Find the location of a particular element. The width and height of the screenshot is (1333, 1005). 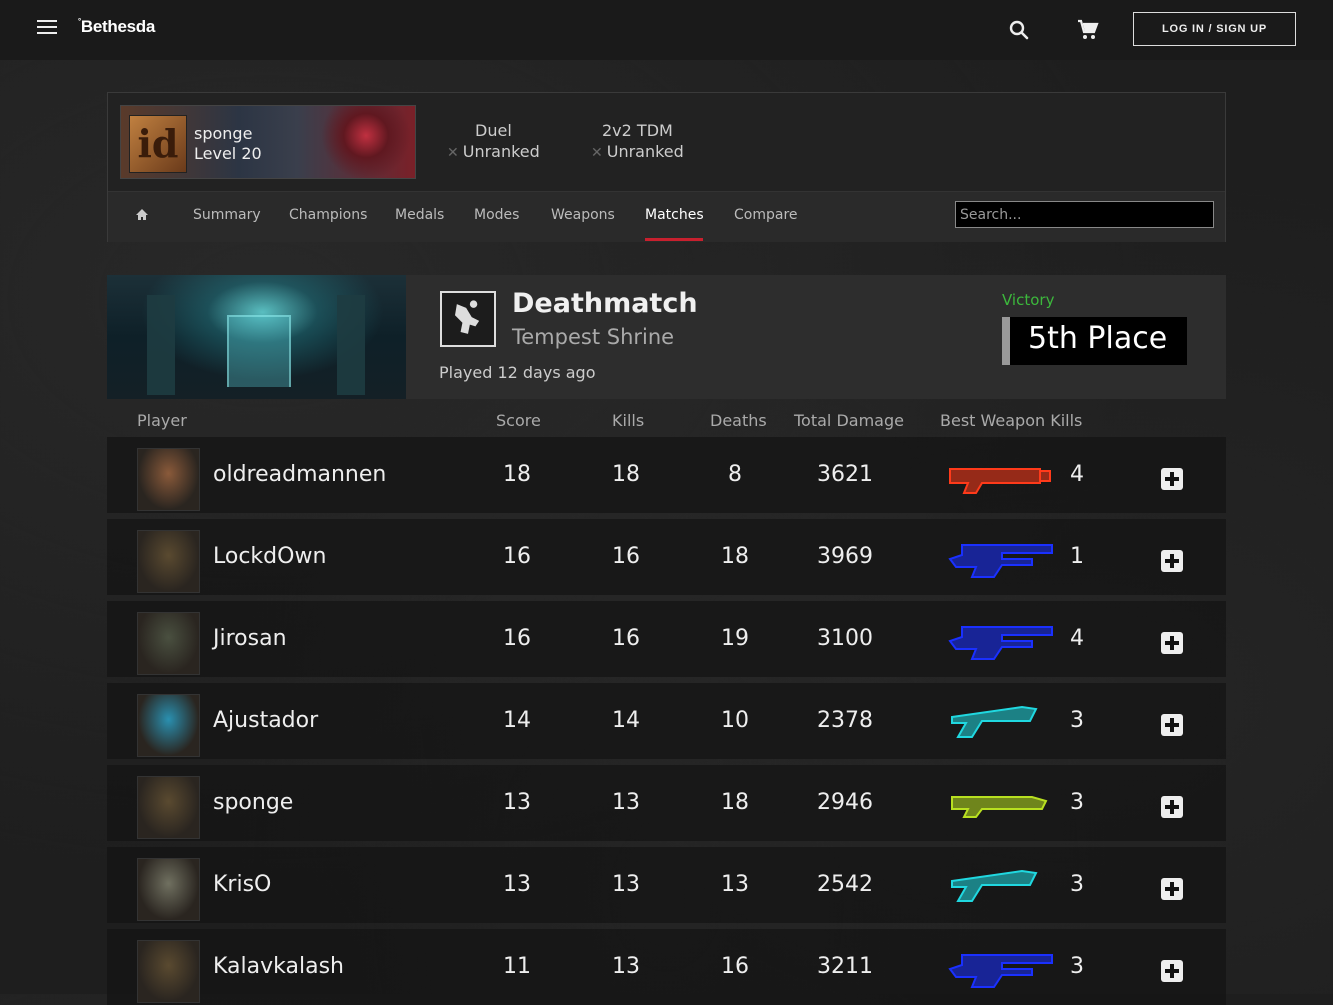

row-deaths: 13 is located at coordinates (735, 884).